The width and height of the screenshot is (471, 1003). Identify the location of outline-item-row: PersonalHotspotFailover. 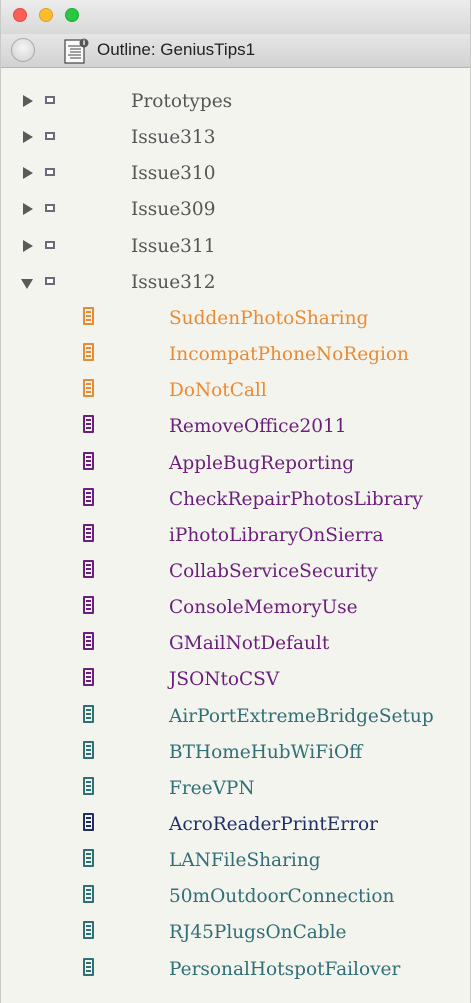
(235, 970).